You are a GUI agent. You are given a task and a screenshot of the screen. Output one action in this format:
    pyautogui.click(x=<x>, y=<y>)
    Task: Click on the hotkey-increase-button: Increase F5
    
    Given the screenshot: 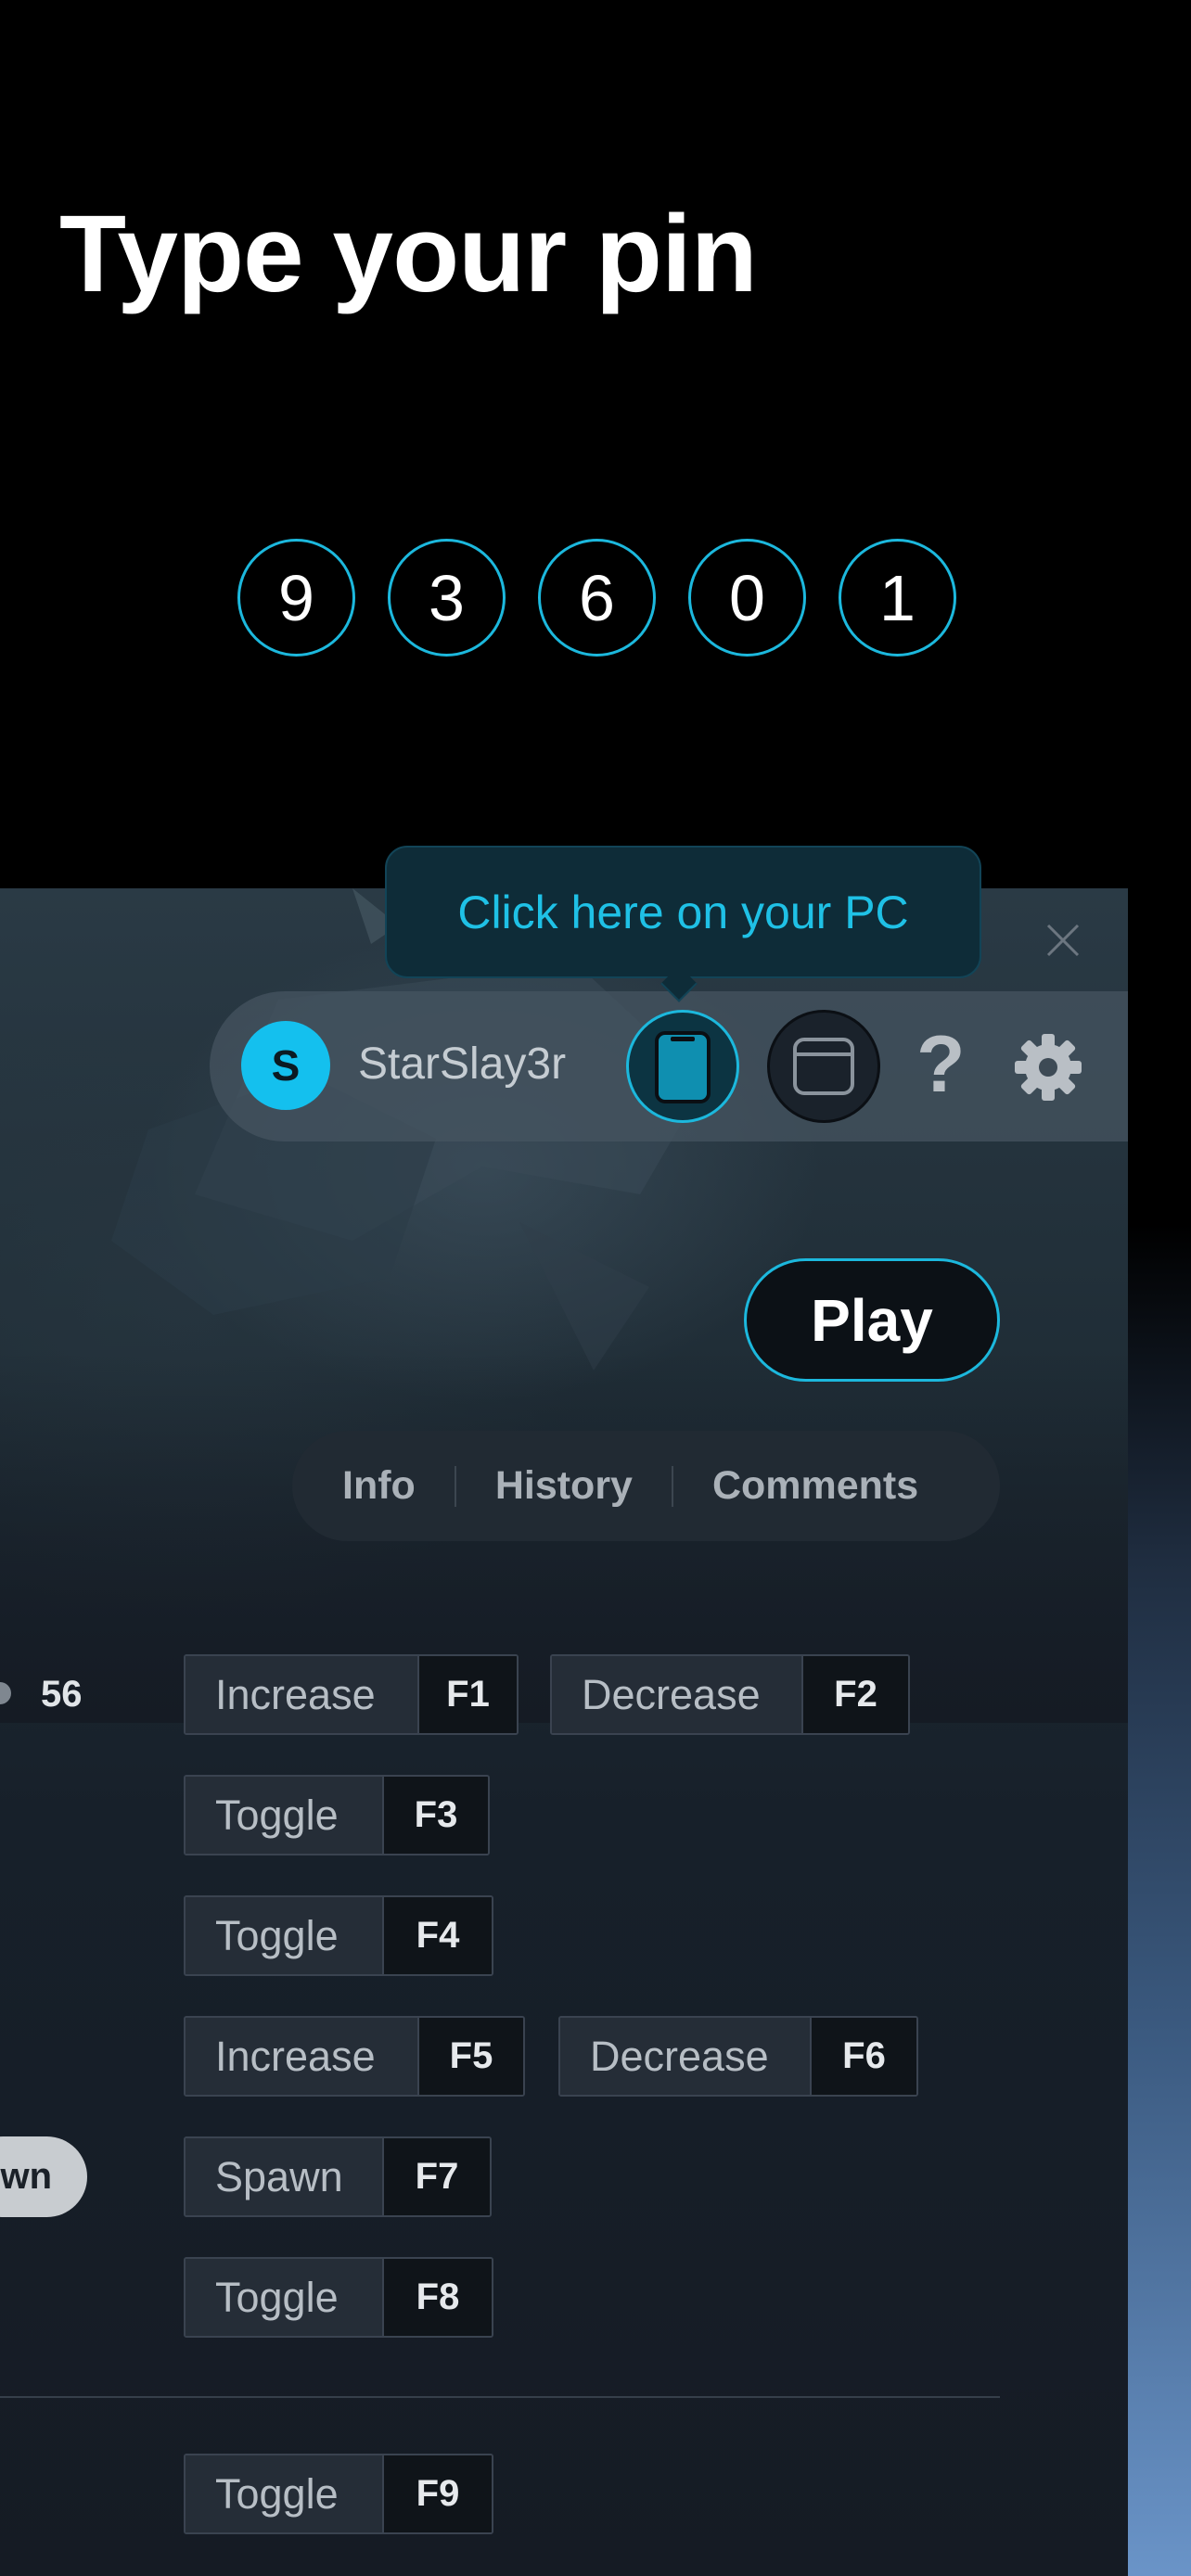 What is the action you would take?
    pyautogui.click(x=354, y=2057)
    